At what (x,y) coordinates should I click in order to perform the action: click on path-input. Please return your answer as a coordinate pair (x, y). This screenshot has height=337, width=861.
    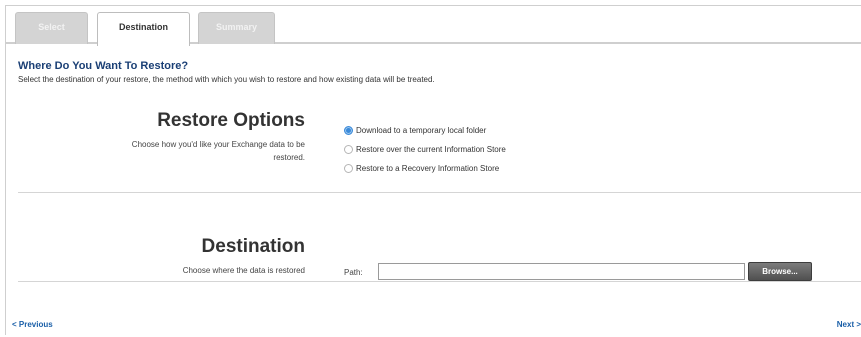
    Looking at the image, I should click on (561, 271).